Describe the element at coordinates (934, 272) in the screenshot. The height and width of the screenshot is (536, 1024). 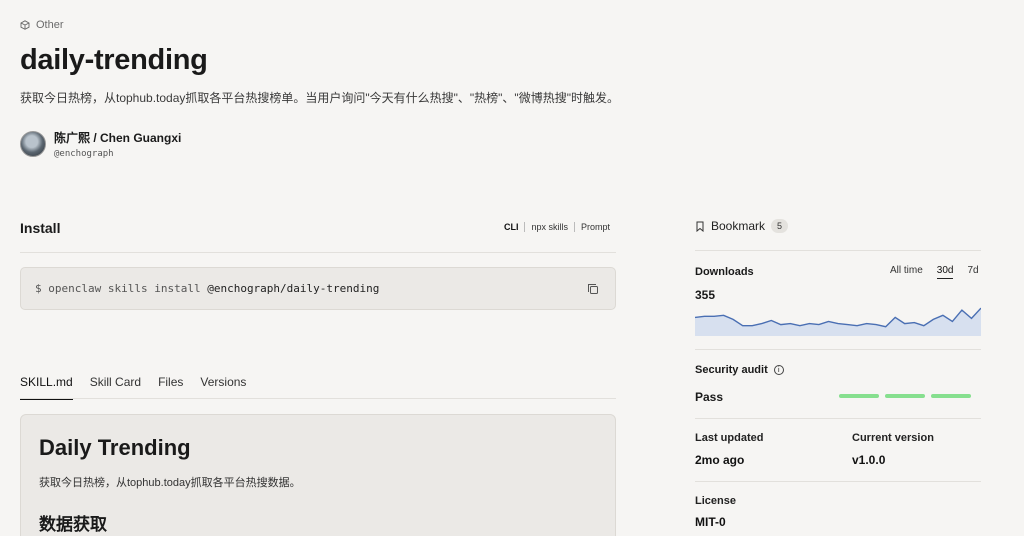
I see `downloads-range-selector: All time 30d 7d` at that location.